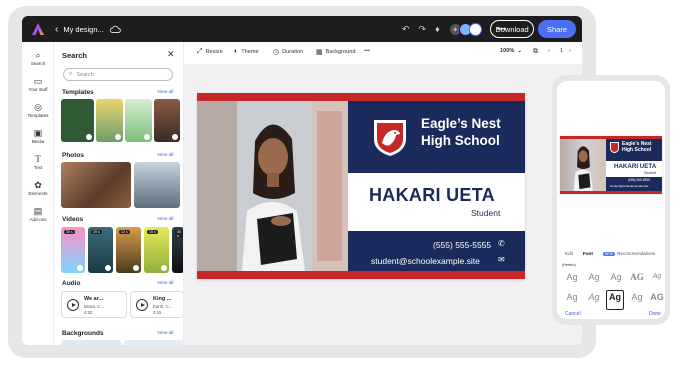  Describe the element at coordinates (156, 250) in the screenshot. I see `video-thumbnail: 15 s` at that location.